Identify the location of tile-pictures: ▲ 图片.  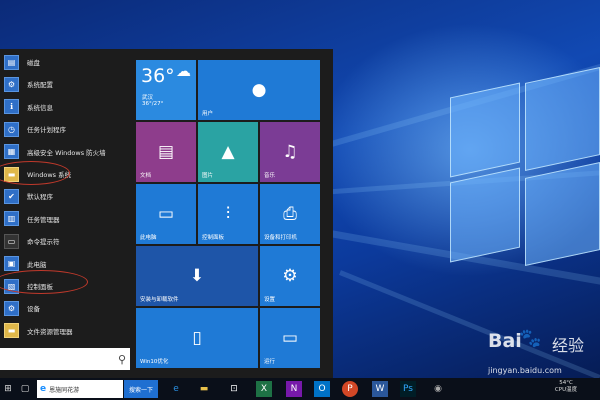
(228, 152).